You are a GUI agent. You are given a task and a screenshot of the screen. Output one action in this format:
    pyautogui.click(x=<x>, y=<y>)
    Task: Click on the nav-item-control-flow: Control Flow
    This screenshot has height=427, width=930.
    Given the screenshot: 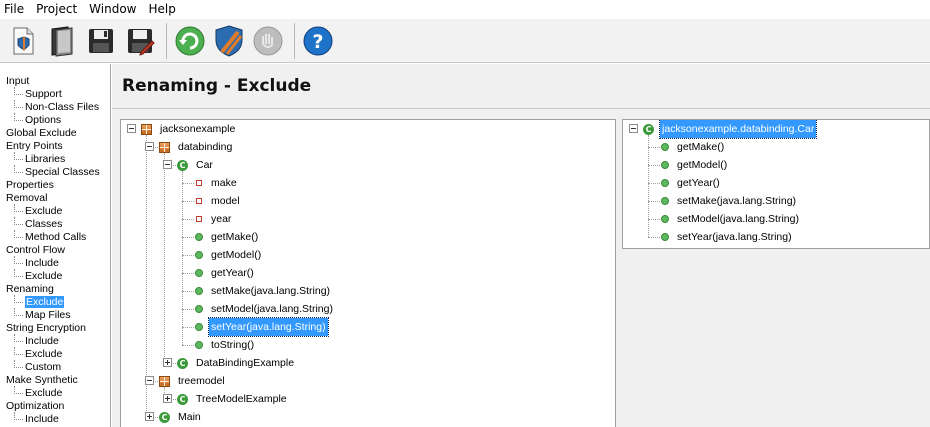 What is the action you would take?
    pyautogui.click(x=55, y=250)
    